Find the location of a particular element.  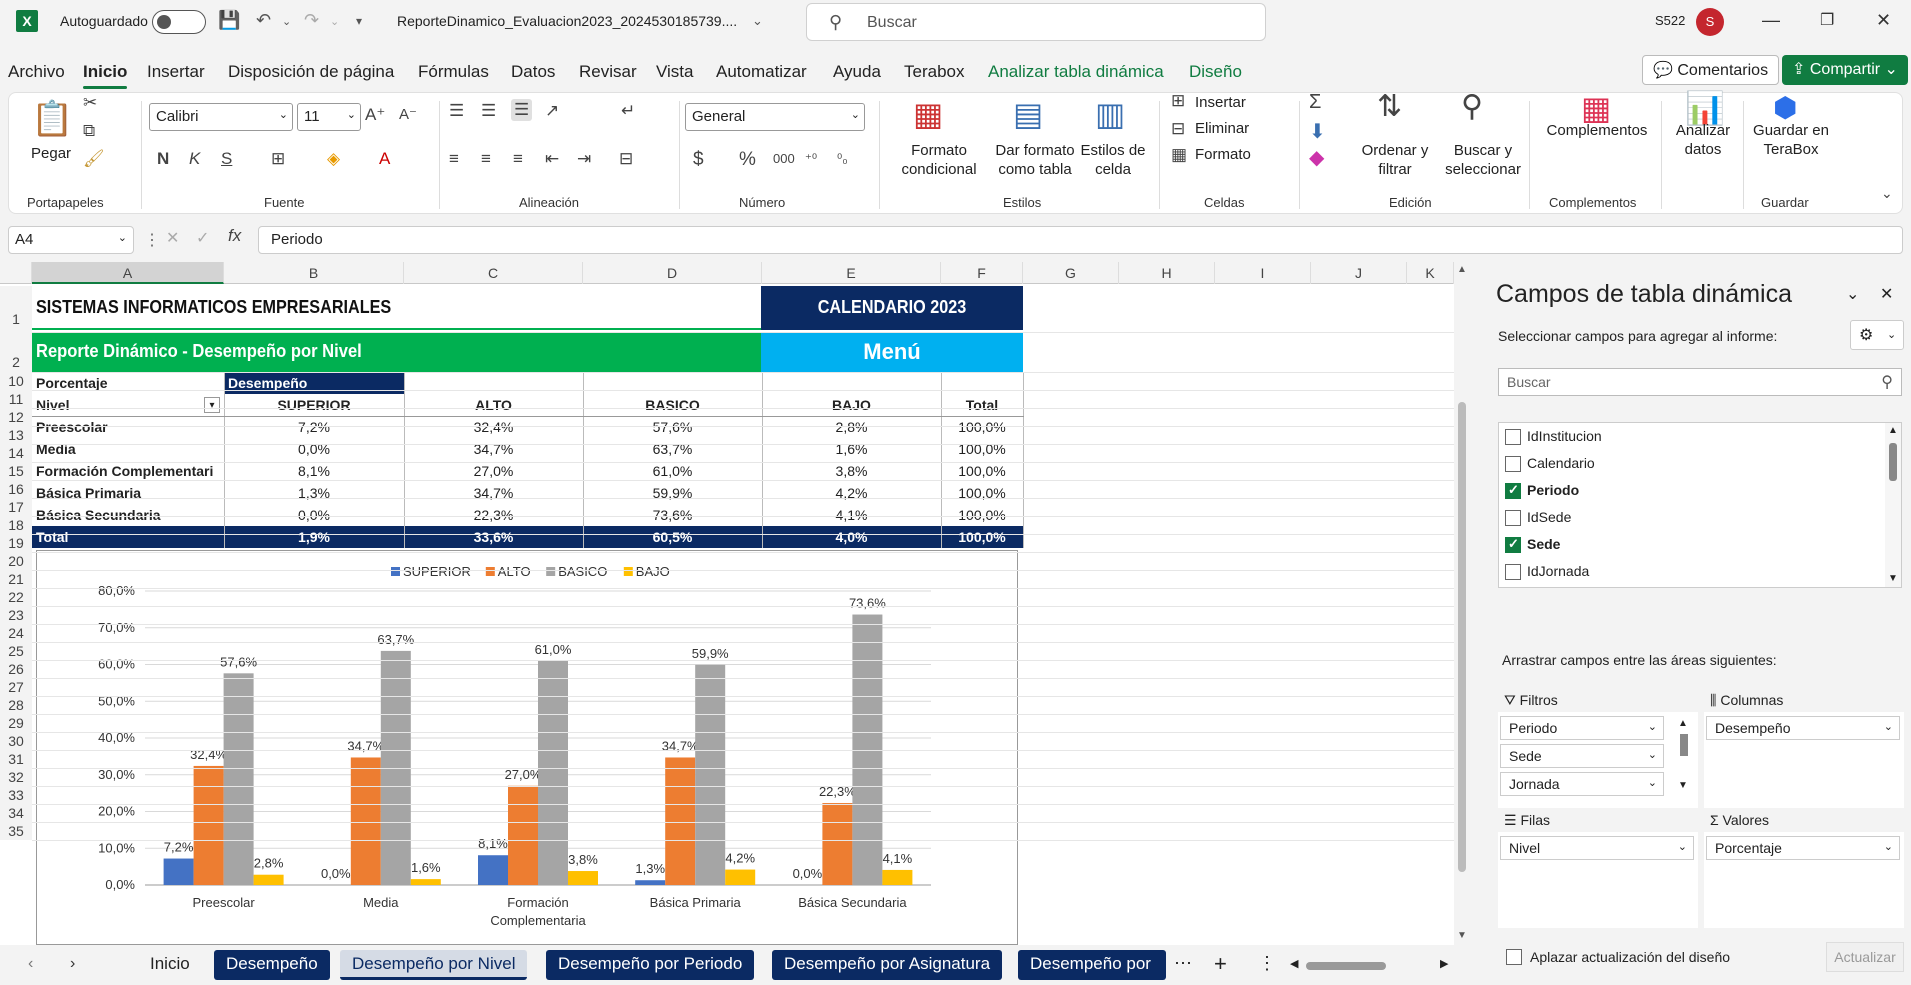

row-header: 22 is located at coordinates (16, 597).